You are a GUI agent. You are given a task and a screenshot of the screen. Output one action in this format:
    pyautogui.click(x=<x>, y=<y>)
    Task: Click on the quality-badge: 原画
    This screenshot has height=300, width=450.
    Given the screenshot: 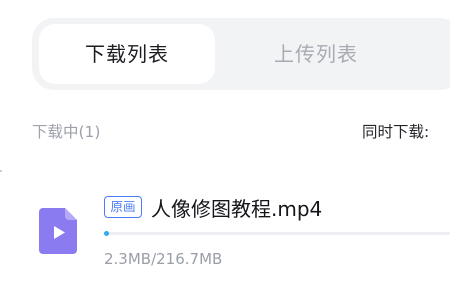 What is the action you would take?
    pyautogui.click(x=123, y=207)
    